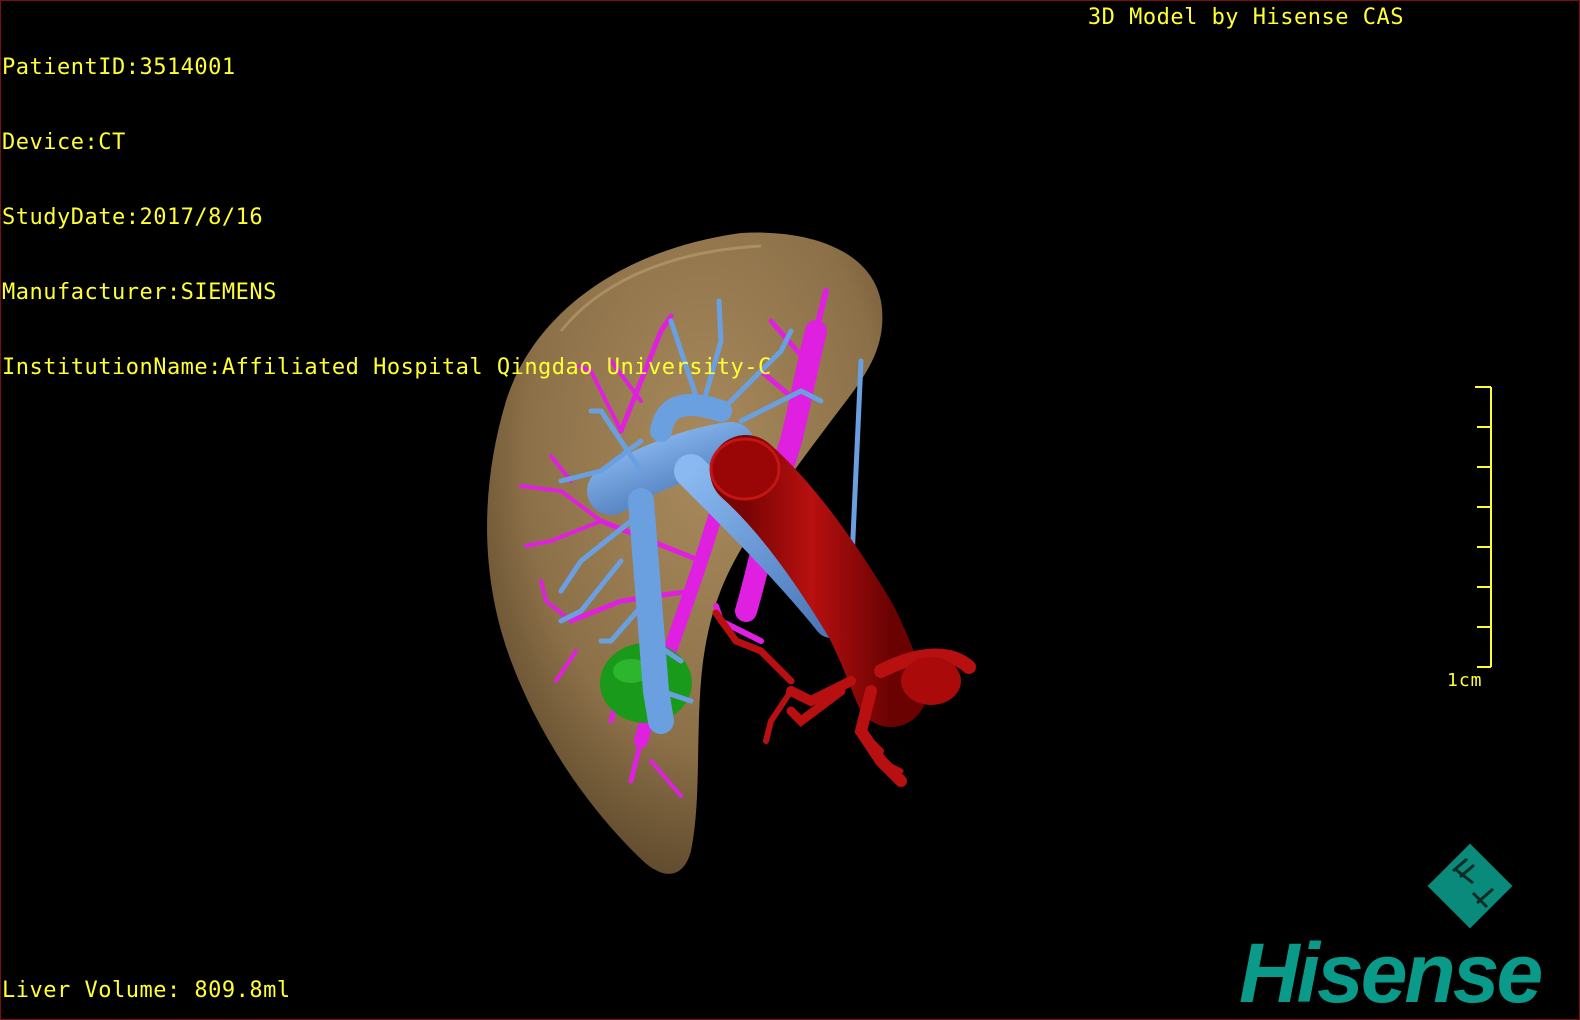 The height and width of the screenshot is (1020, 1580). I want to click on scale-bar, so click(1483, 527).